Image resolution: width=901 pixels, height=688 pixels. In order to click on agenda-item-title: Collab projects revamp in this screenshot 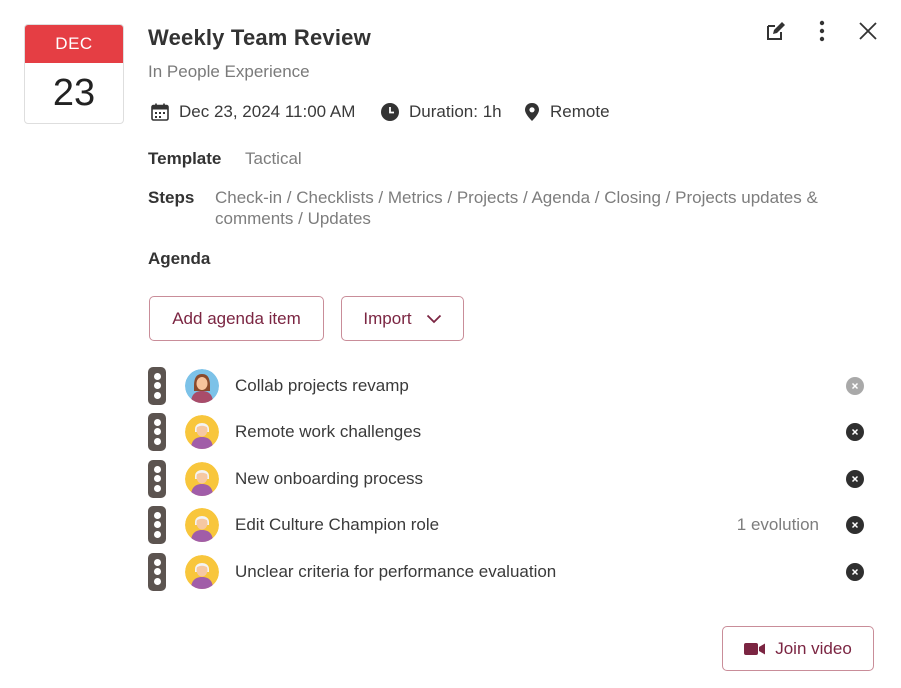, I will do `click(322, 385)`.